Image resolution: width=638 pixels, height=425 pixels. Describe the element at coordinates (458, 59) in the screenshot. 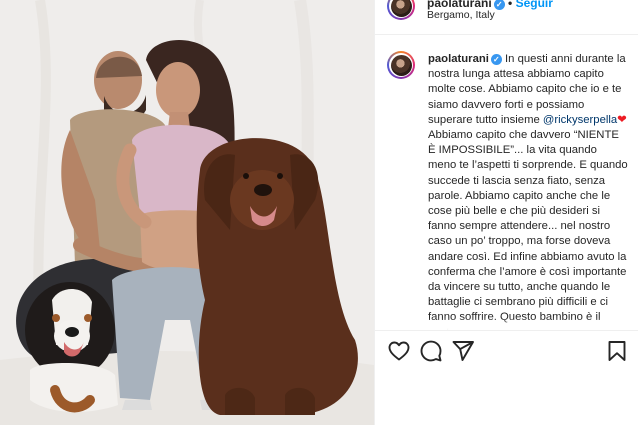

I see `caption-username: paolaturani` at that location.